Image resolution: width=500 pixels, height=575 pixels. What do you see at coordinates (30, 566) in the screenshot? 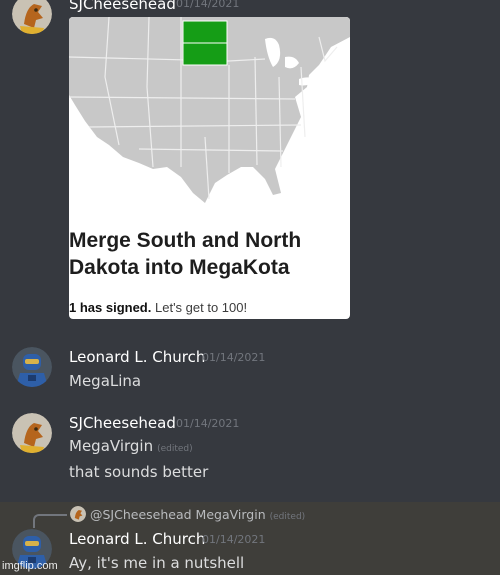
I see `imgflip-watermark: imgflip.com` at bounding box center [30, 566].